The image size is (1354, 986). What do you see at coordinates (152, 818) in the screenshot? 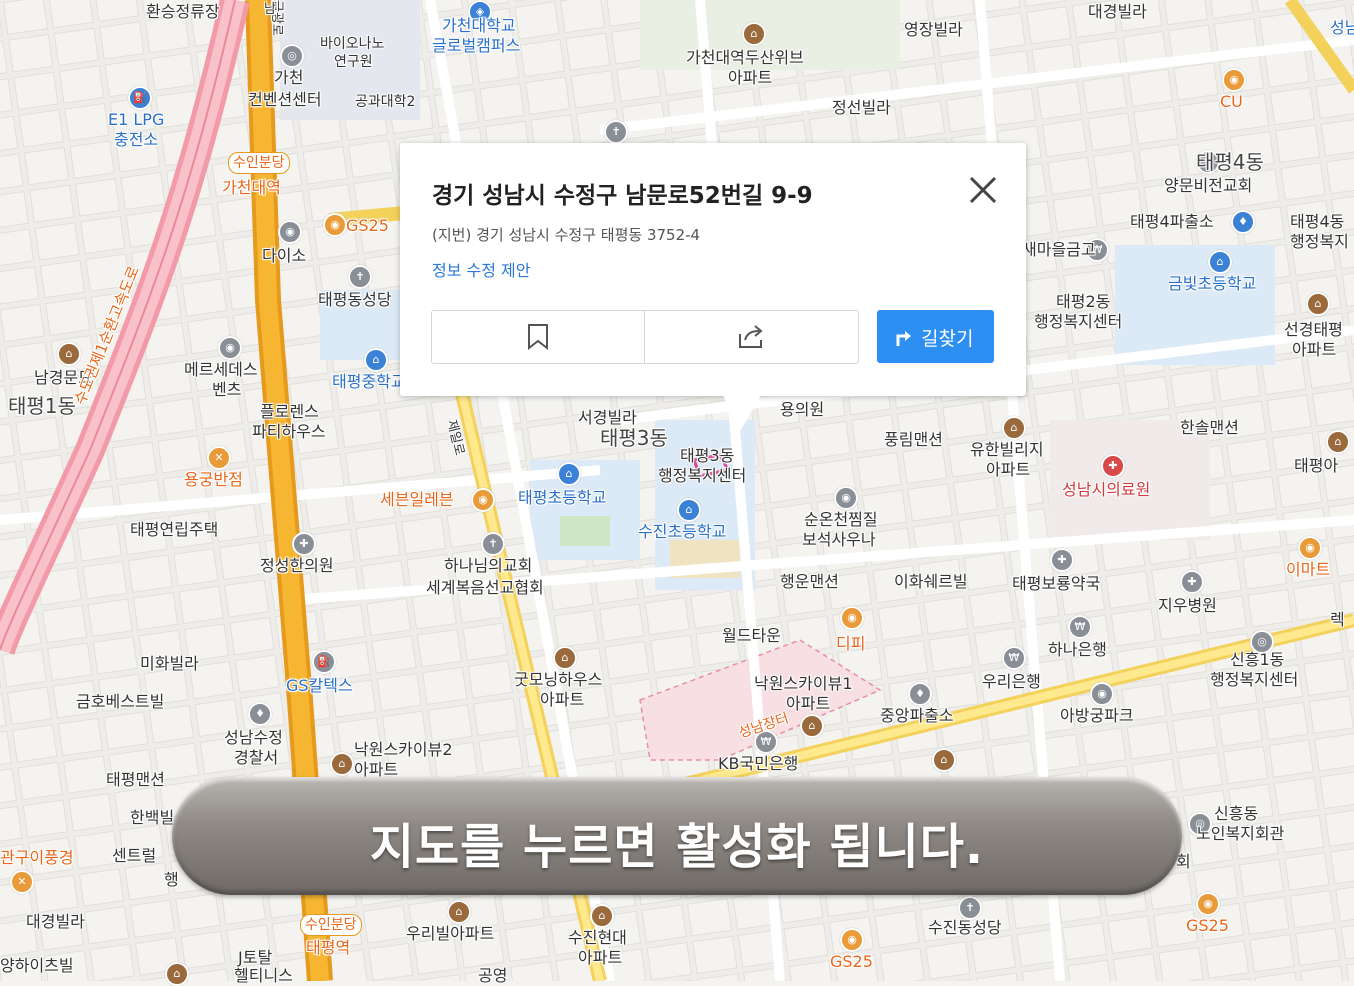
I see `map-label: 한백빌` at bounding box center [152, 818].